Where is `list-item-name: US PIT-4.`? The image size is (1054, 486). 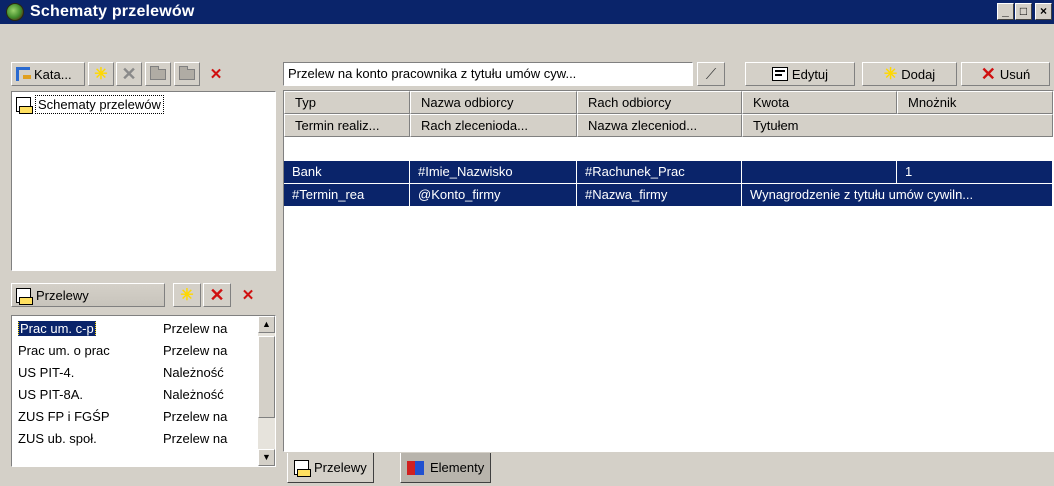 list-item-name: US PIT-4. is located at coordinates (46, 372).